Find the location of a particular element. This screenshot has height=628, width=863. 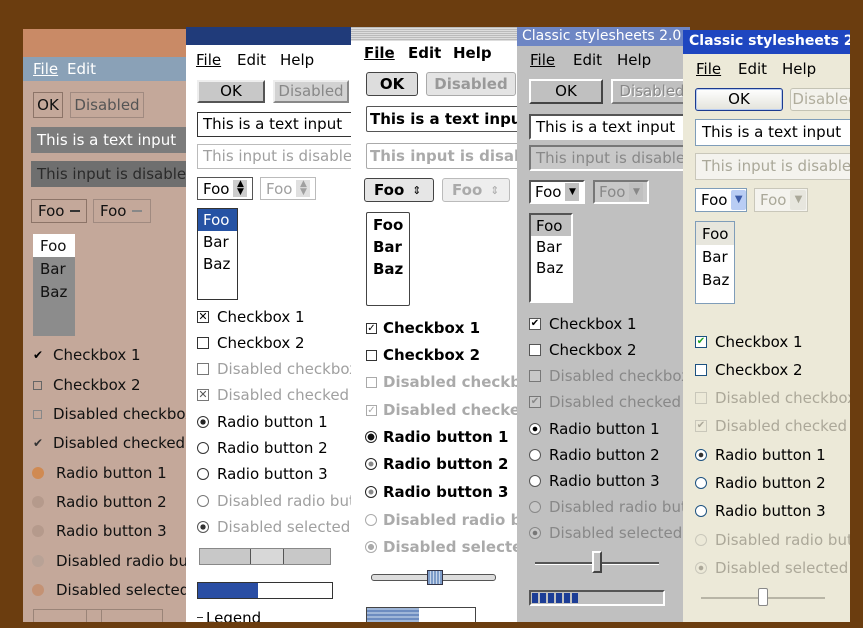

select-box: Foo ▲ ▼ is located at coordinates (225, 188).